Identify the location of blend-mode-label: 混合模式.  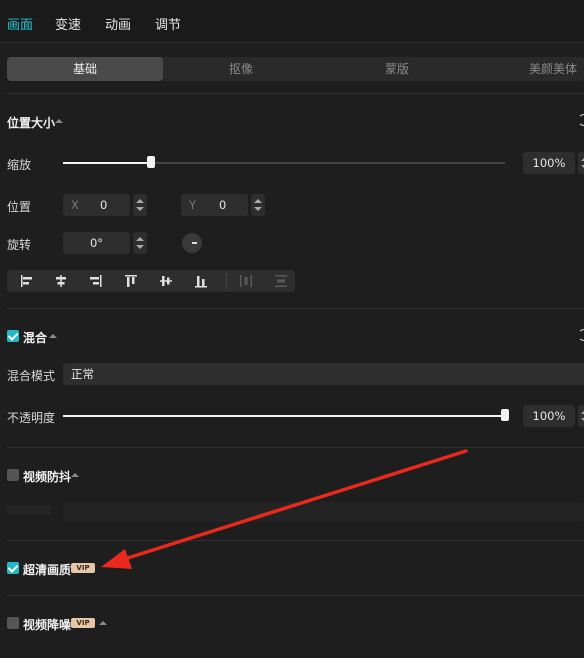
(31, 376).